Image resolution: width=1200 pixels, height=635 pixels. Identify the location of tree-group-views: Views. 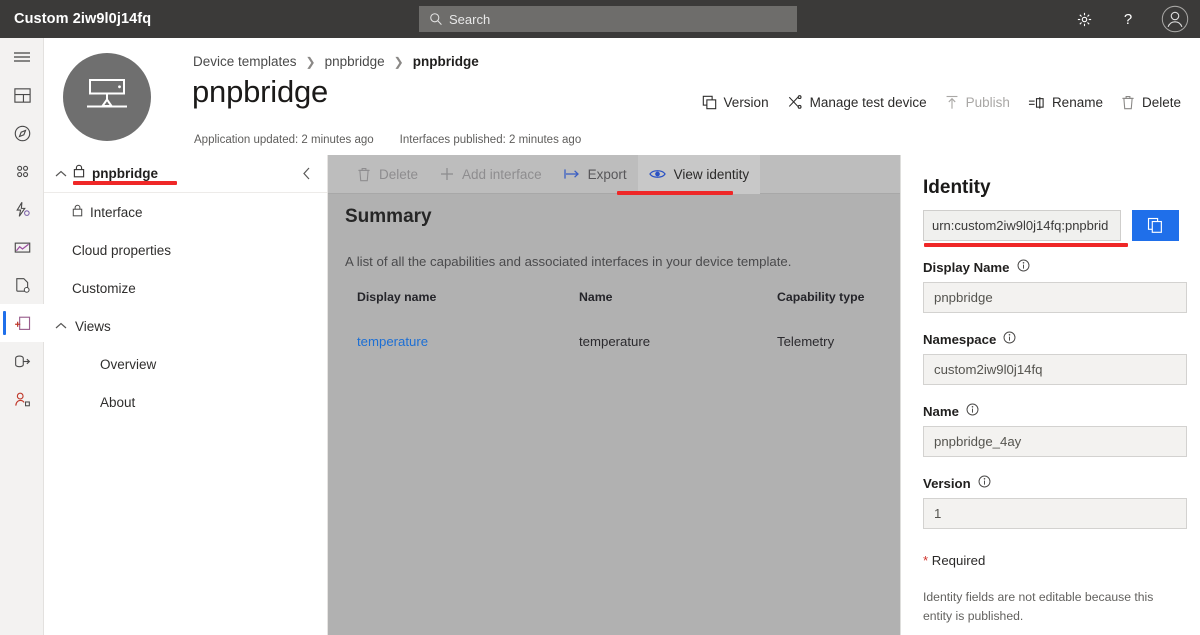
(185, 326).